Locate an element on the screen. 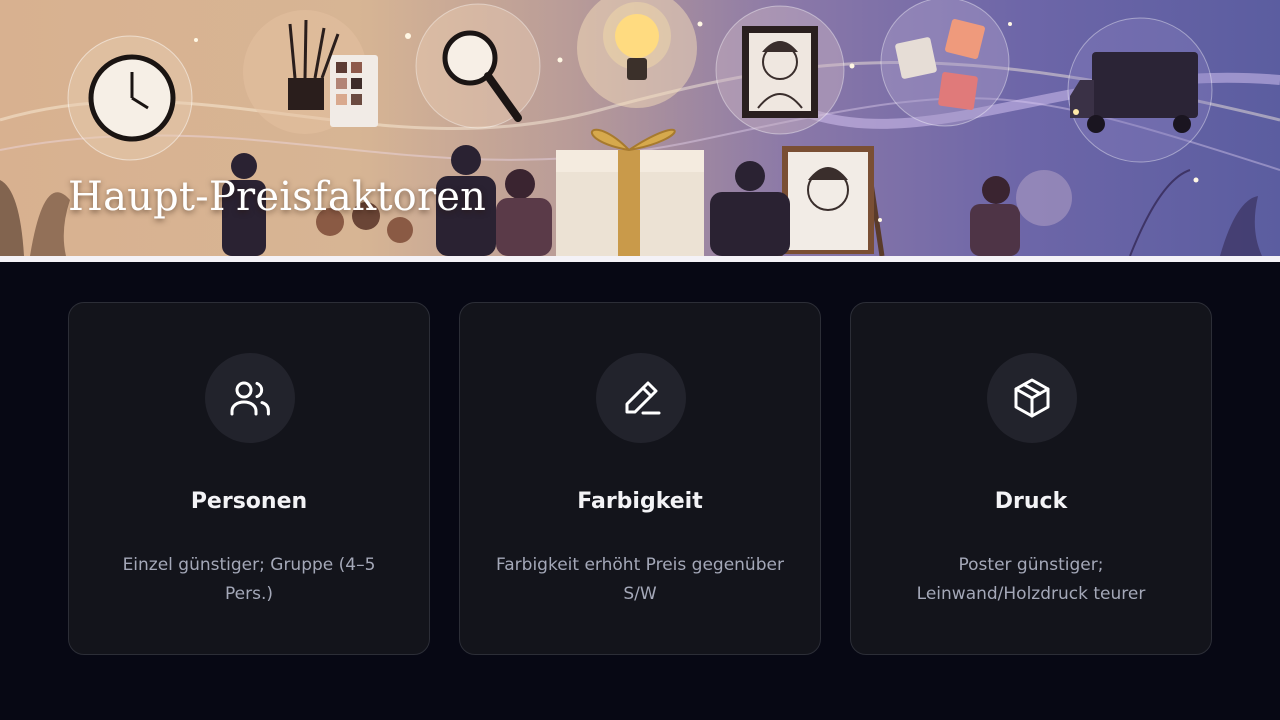 The image size is (1280, 720). card-title: Druck is located at coordinates (1031, 501).